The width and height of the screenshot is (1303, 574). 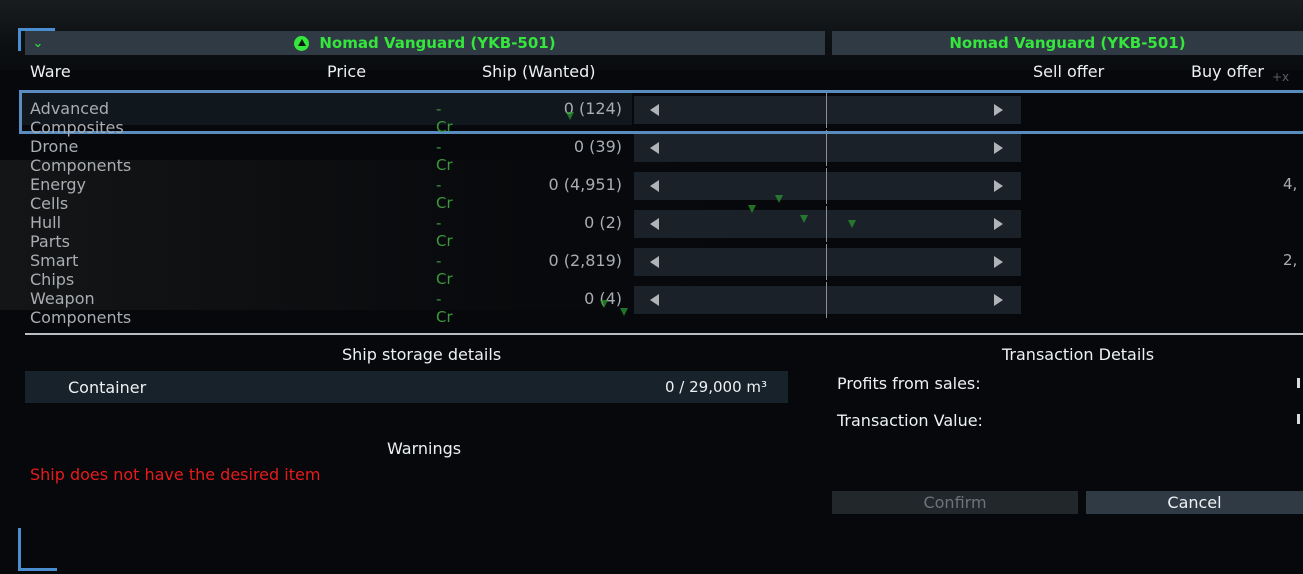 I want to click on close-icon: +x, so click(x=1280, y=77).